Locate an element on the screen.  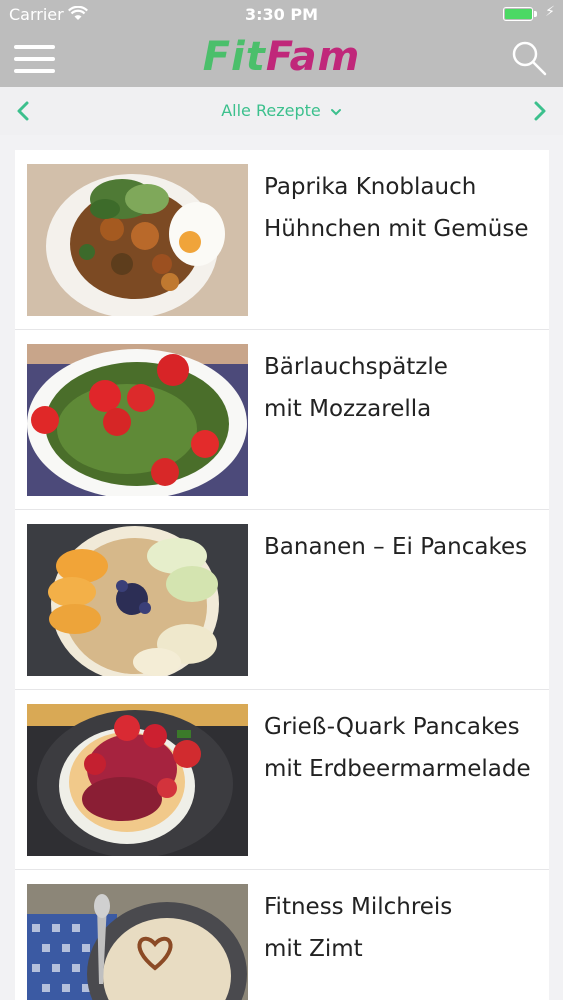
recipe-title: Fitness Milchreis mit Zimt is located at coordinates (404, 928).